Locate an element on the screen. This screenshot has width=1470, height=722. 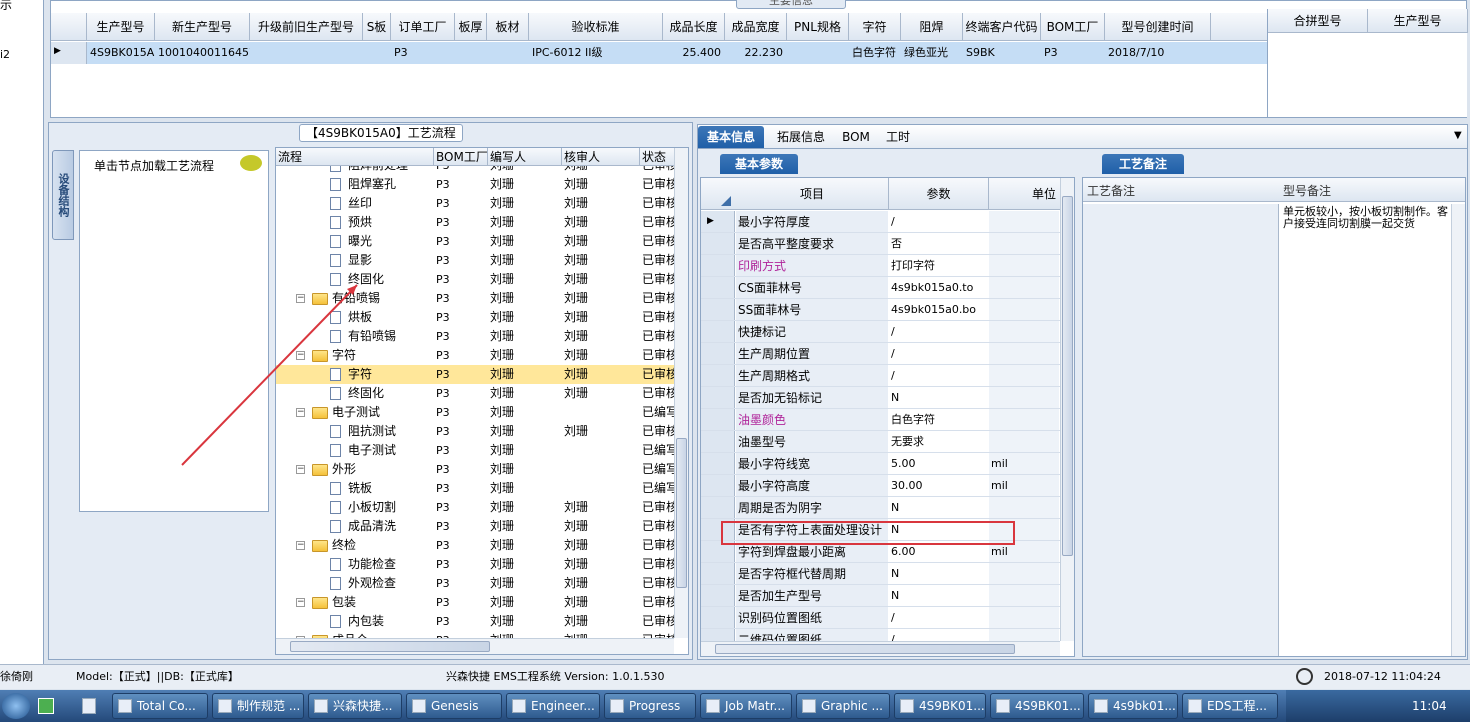
params-vscroll is located at coordinates (1067, 409).